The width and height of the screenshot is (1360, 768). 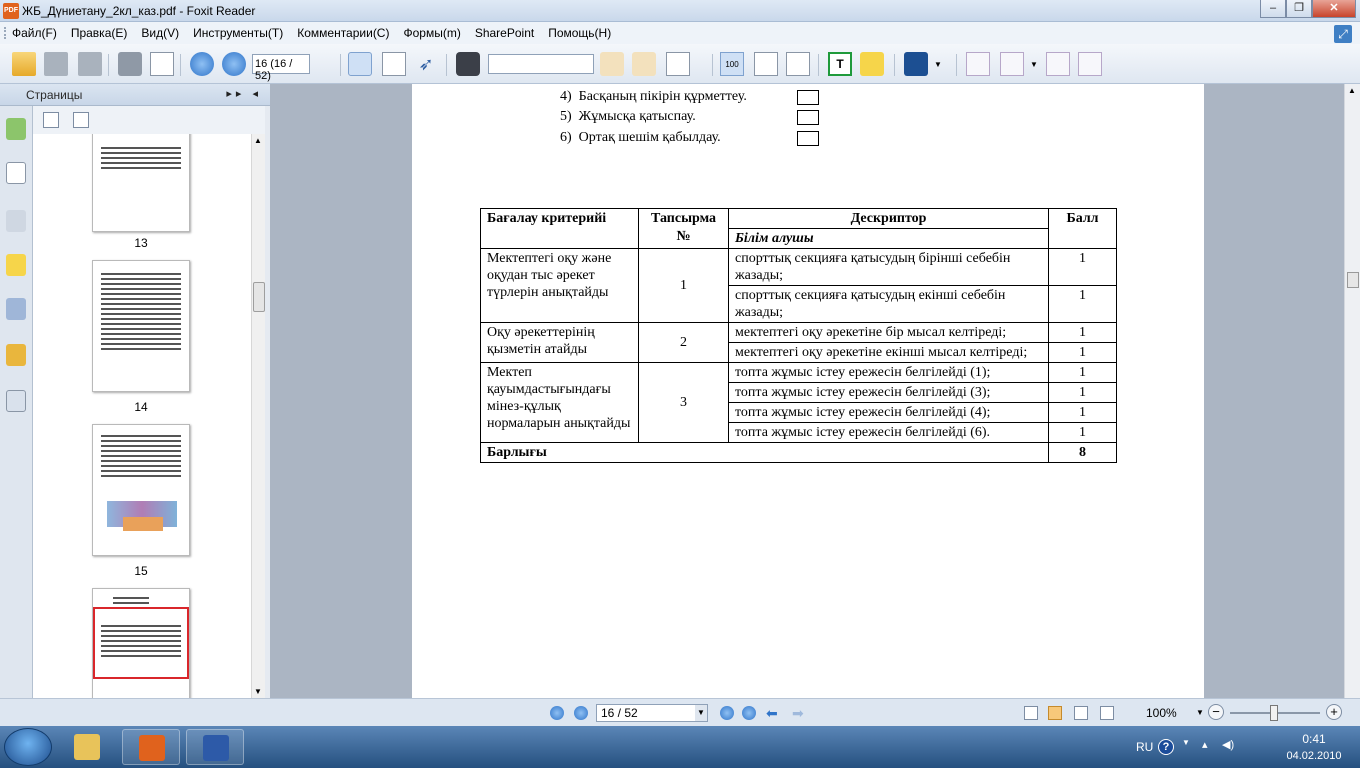 I want to click on zoom-slider, so click(x=1275, y=713).